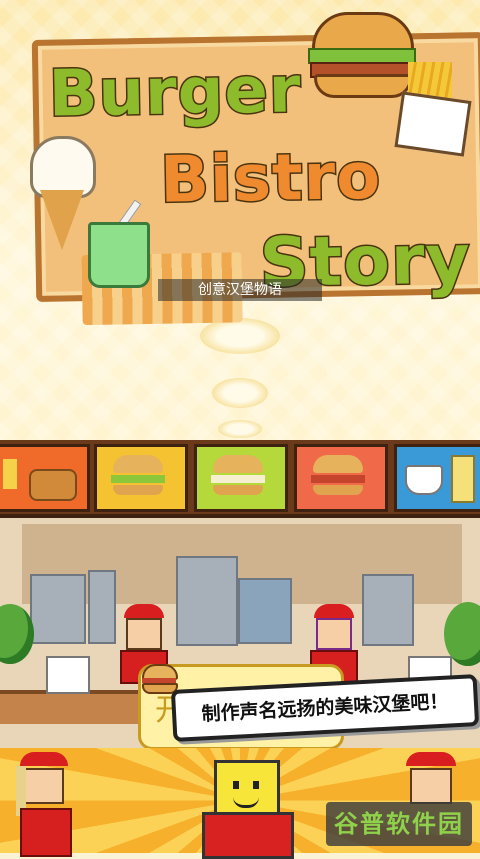  I want to click on fries-icon, so click(433, 109).